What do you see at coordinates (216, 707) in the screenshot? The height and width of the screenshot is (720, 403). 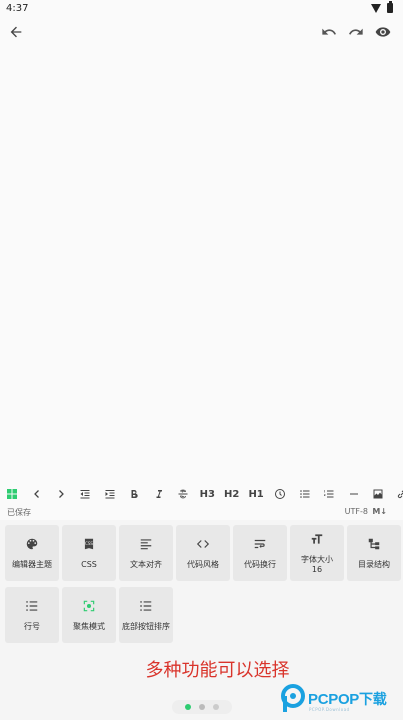 I see `document-icon` at bounding box center [216, 707].